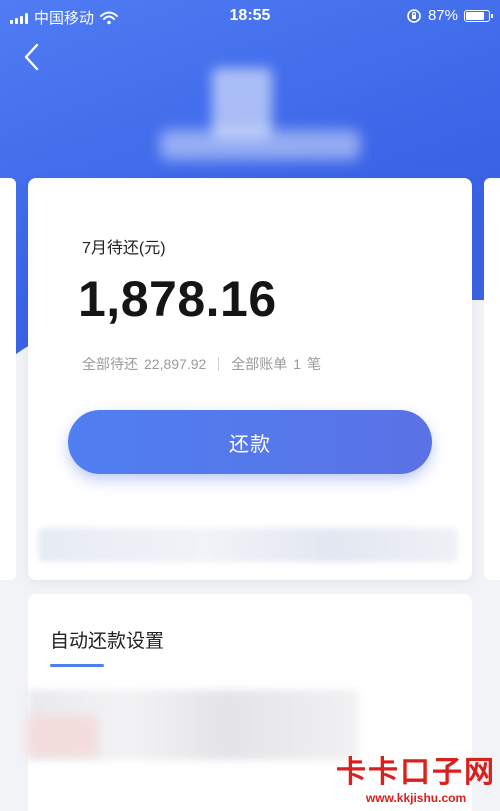  Describe the element at coordinates (478, 15) in the screenshot. I see `battery-icon` at that location.